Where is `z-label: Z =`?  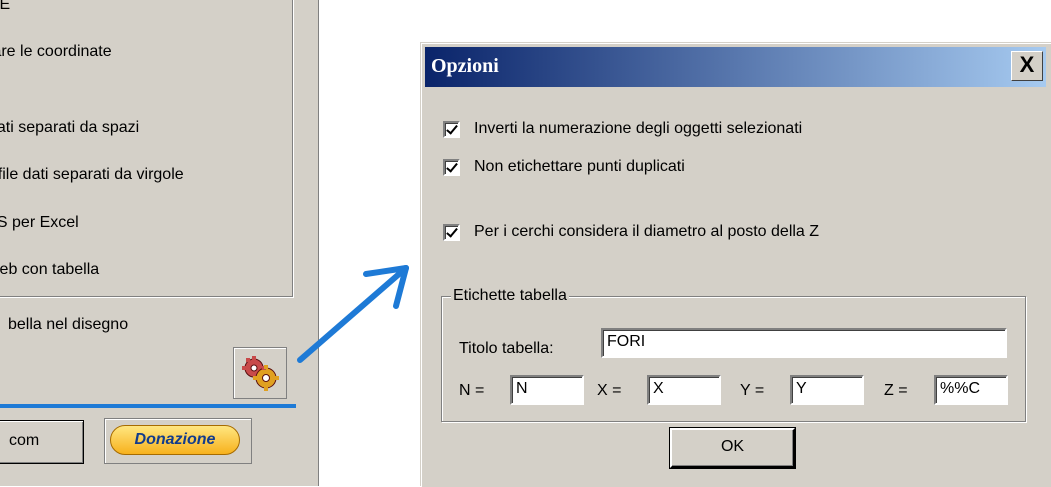
z-label: Z = is located at coordinates (896, 390).